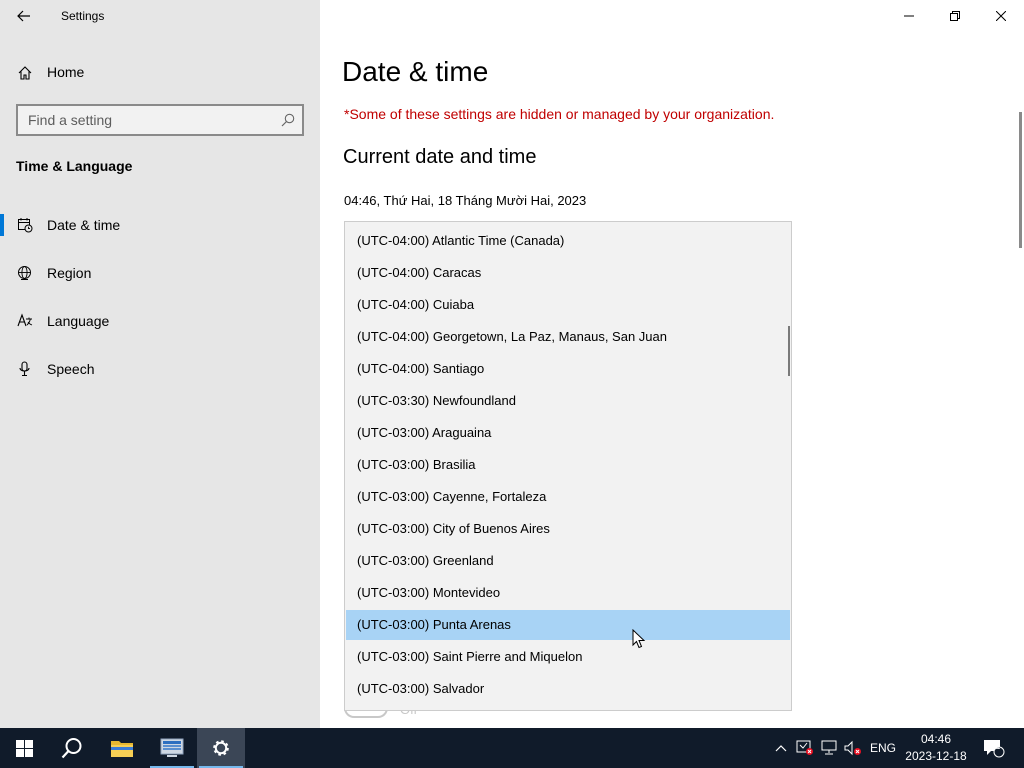  I want to click on timezone-option: (UTC-03:00) Cayenne, Fortaleza, so click(568, 497).